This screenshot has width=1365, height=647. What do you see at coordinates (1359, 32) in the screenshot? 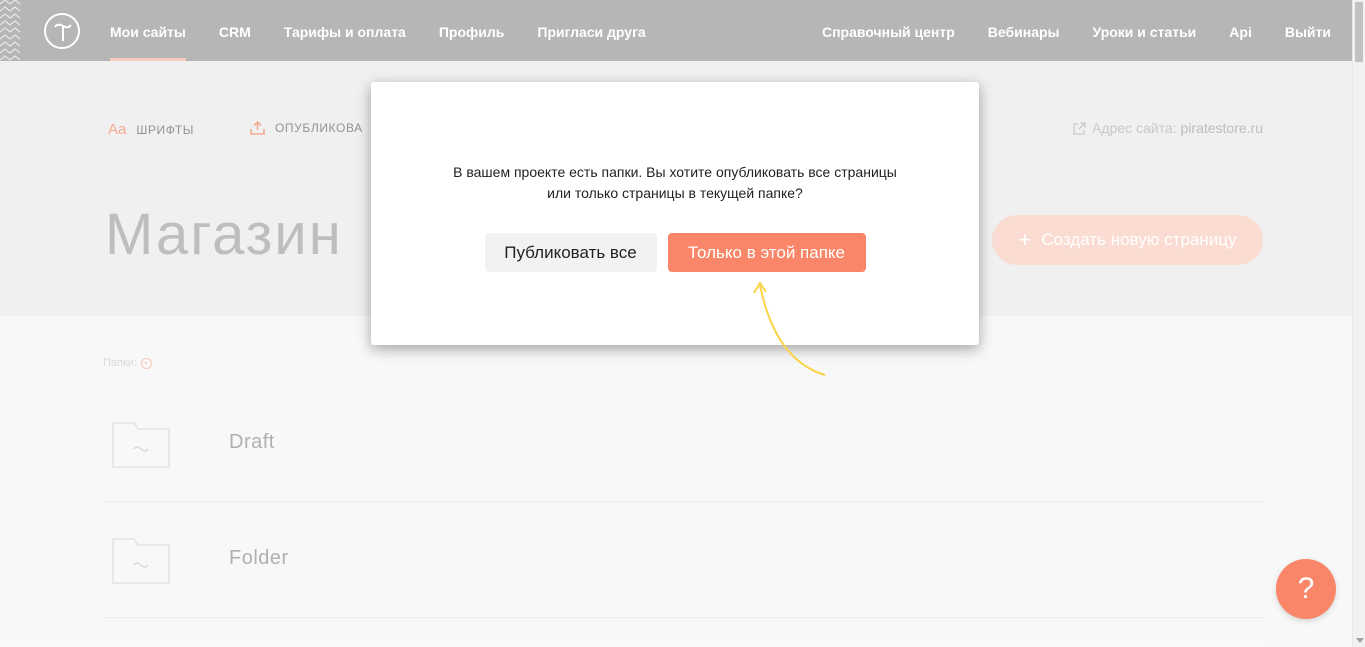
I see `scrollbar-thumb` at bounding box center [1359, 32].